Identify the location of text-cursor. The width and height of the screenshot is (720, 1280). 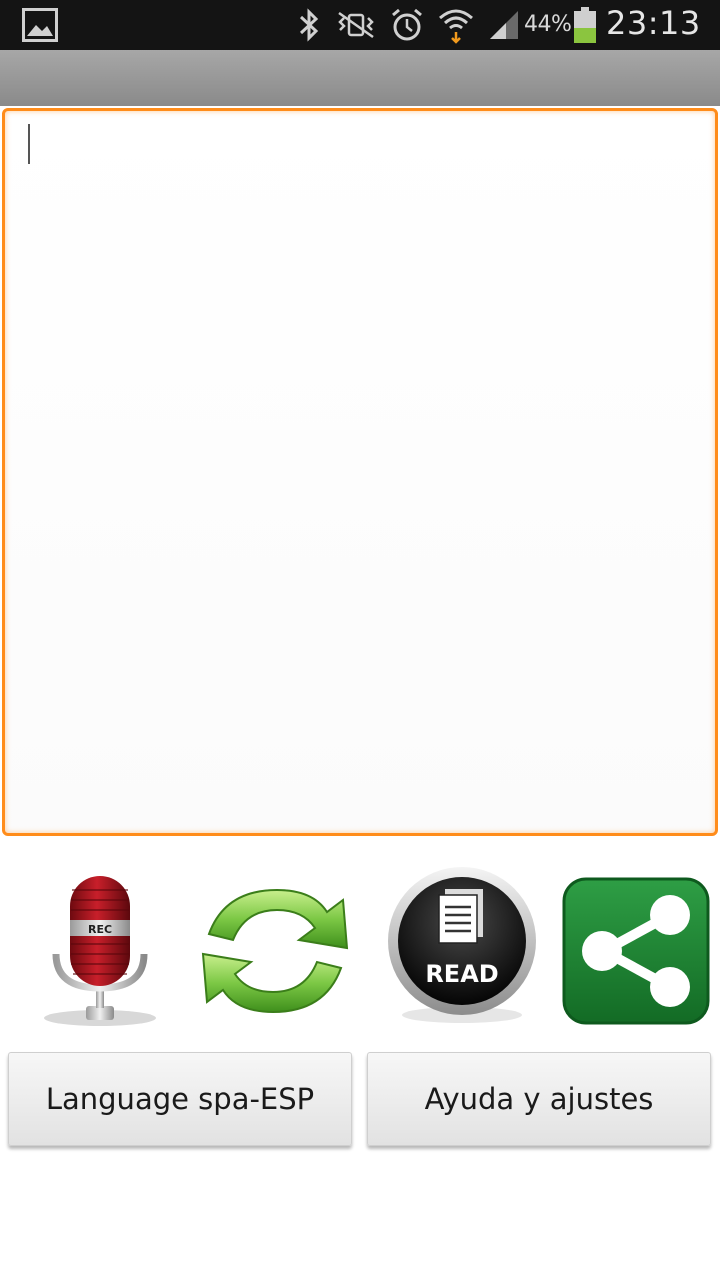
(29, 144).